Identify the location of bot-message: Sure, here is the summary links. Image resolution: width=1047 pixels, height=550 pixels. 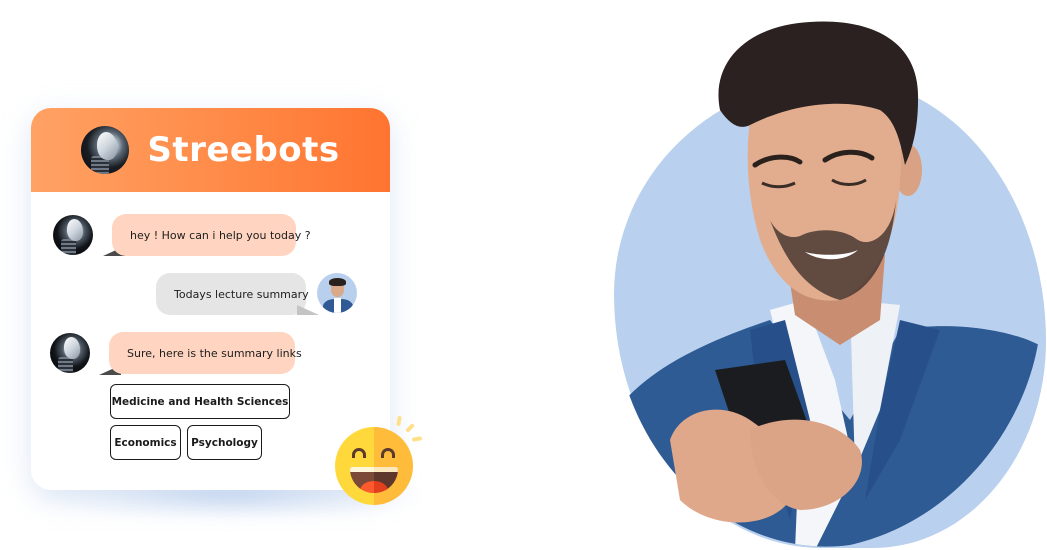
(205, 353).